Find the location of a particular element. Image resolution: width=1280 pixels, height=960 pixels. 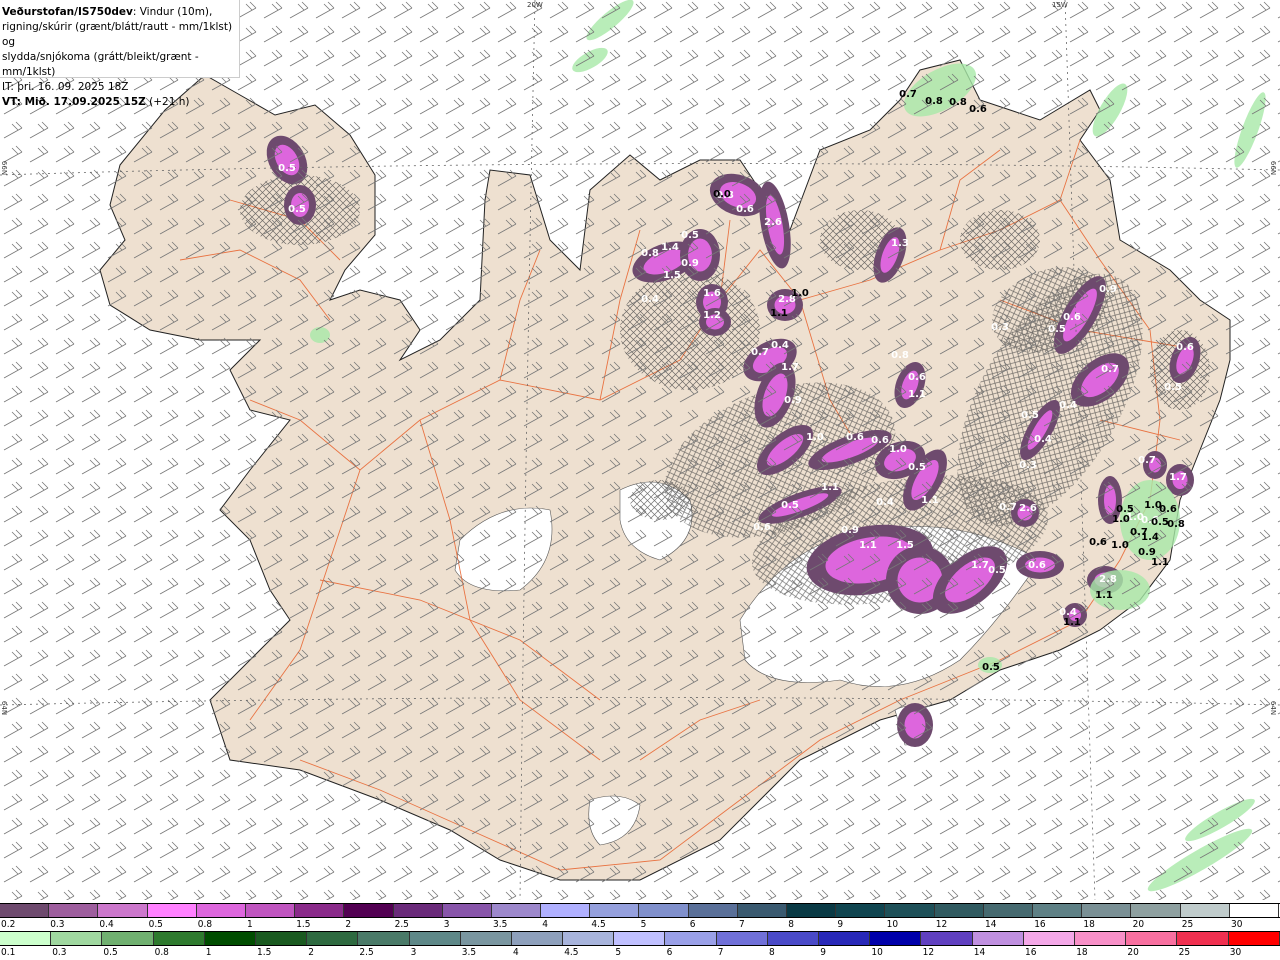

rain-legend-label: 4.5 is located at coordinates (571, 952).